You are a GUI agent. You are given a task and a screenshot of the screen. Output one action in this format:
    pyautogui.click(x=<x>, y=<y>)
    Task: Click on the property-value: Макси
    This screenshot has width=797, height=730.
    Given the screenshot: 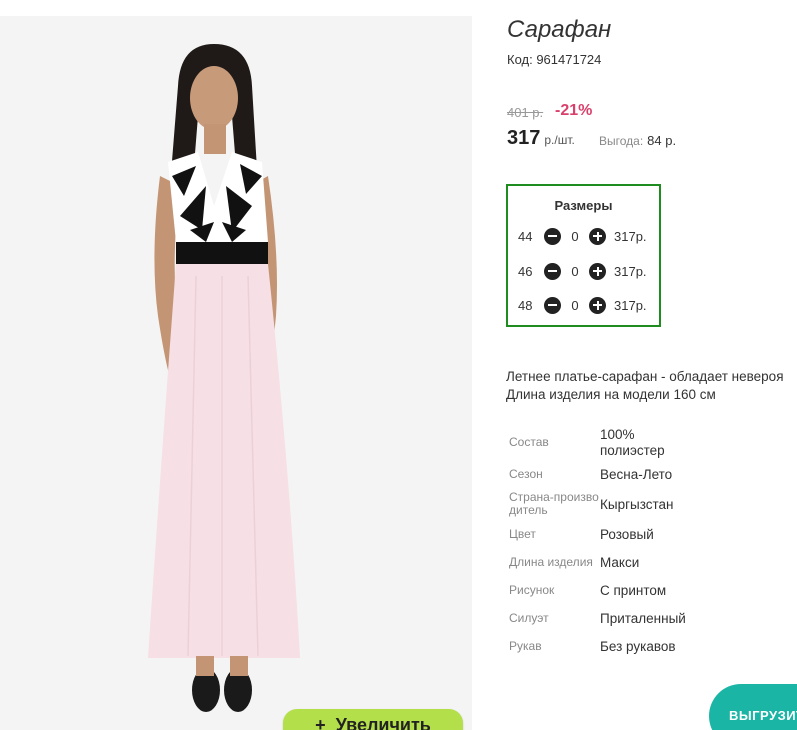 What is the action you would take?
    pyautogui.click(x=620, y=562)
    